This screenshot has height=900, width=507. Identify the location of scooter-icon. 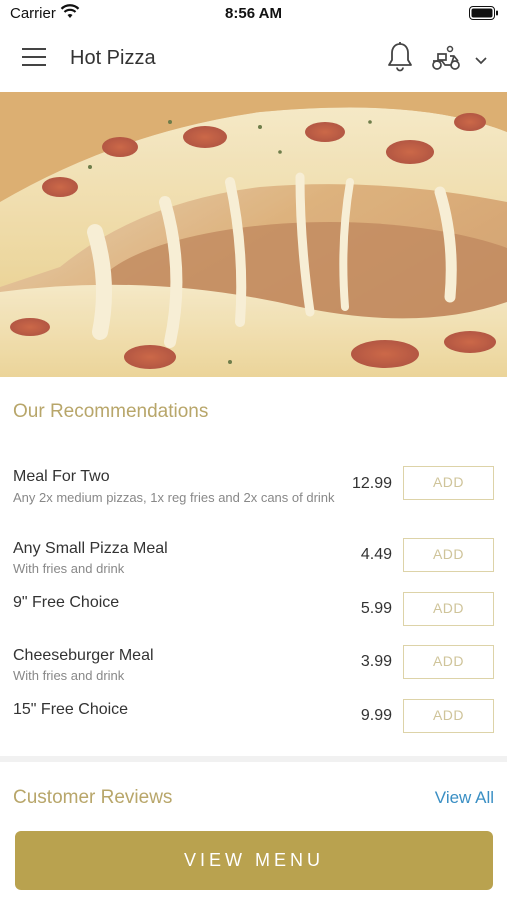
(446, 60).